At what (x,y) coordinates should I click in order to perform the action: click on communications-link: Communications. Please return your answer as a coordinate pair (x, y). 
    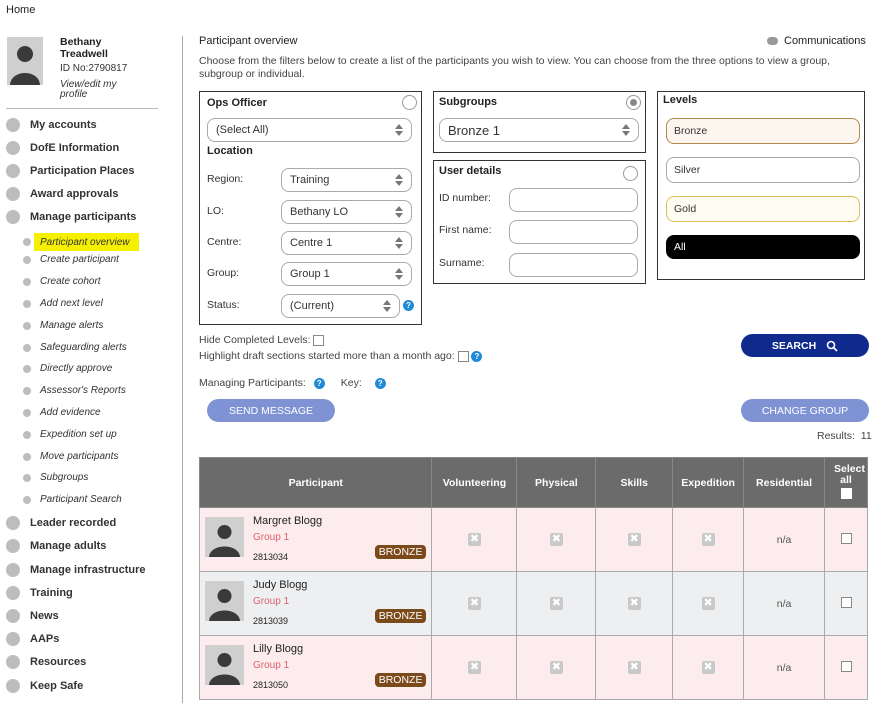
    Looking at the image, I should click on (816, 41).